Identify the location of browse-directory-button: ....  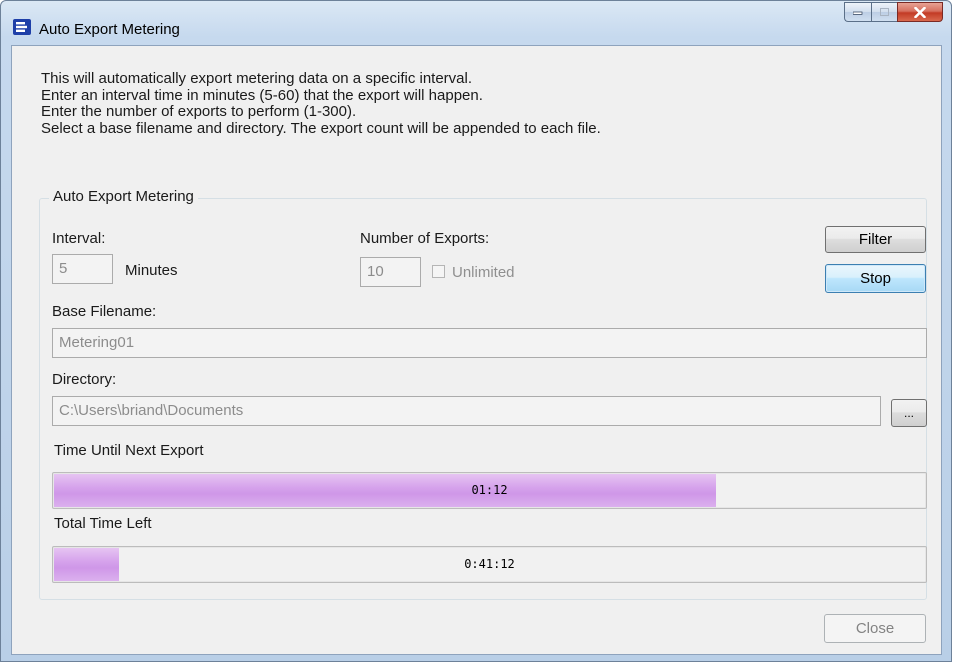
(909, 413).